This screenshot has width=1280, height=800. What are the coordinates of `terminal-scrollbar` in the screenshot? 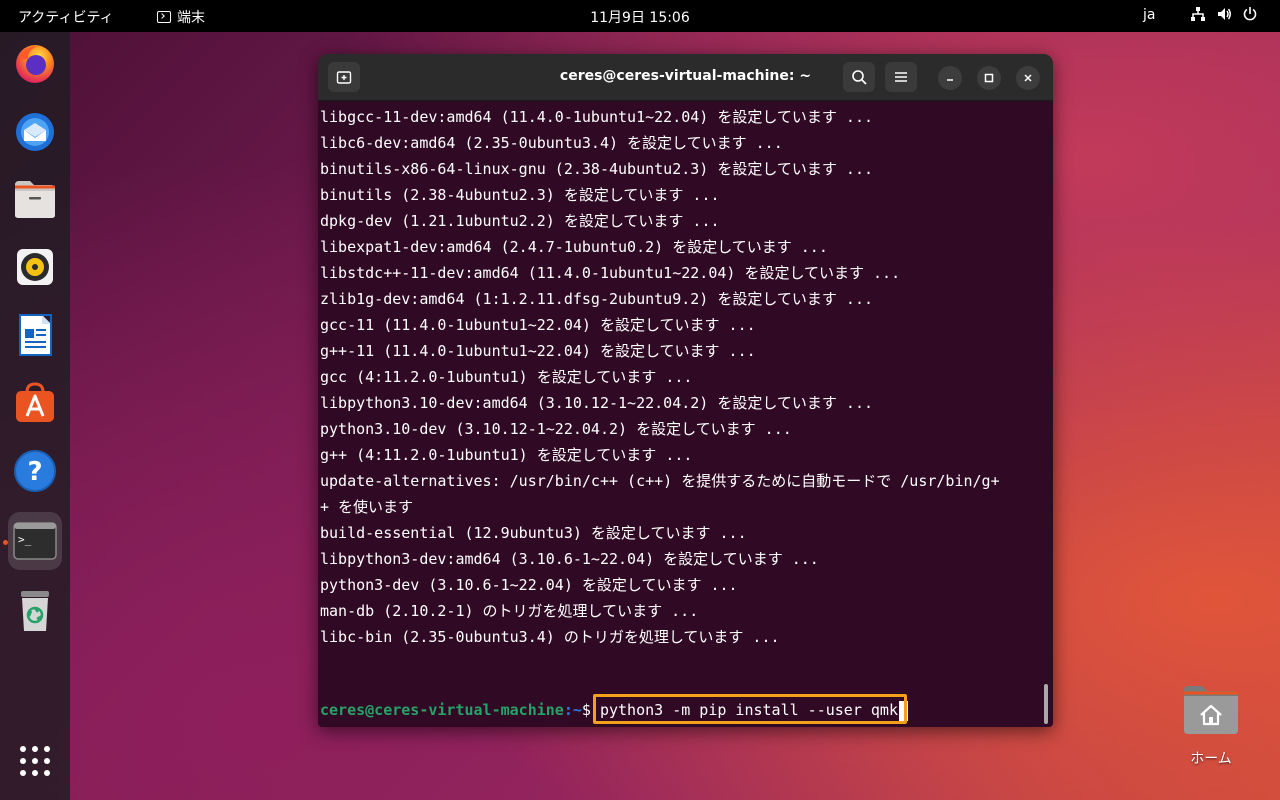 It's located at (1046, 704).